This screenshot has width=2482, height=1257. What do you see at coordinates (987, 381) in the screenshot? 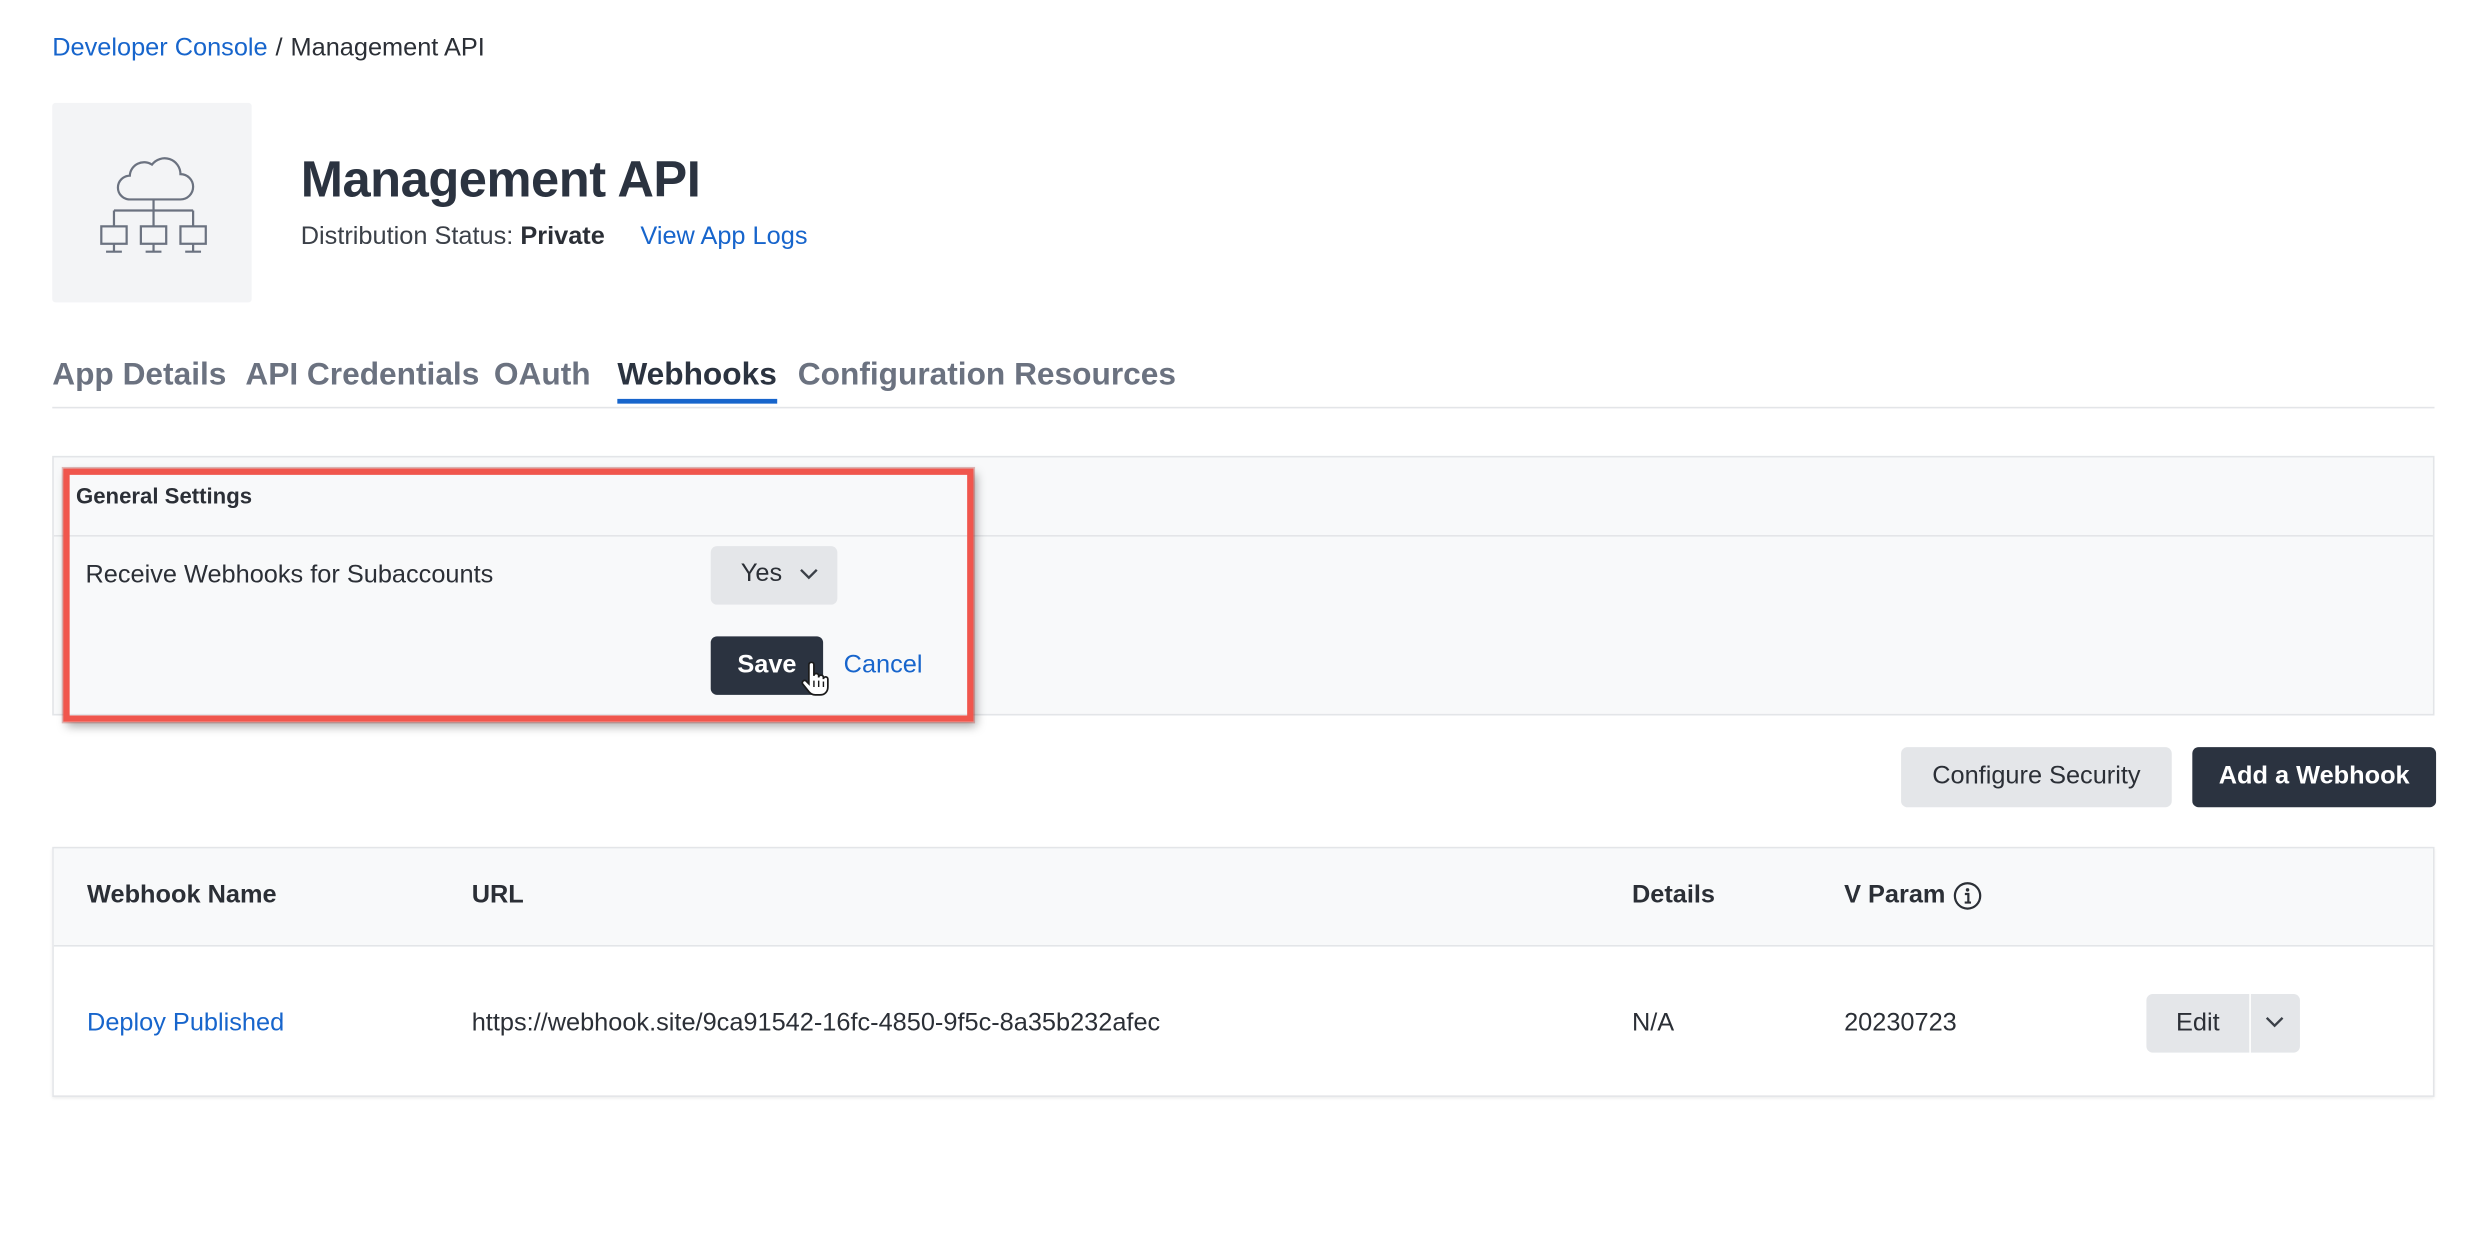
I see `tab-configuration-resources: Configuration Resources` at bounding box center [987, 381].